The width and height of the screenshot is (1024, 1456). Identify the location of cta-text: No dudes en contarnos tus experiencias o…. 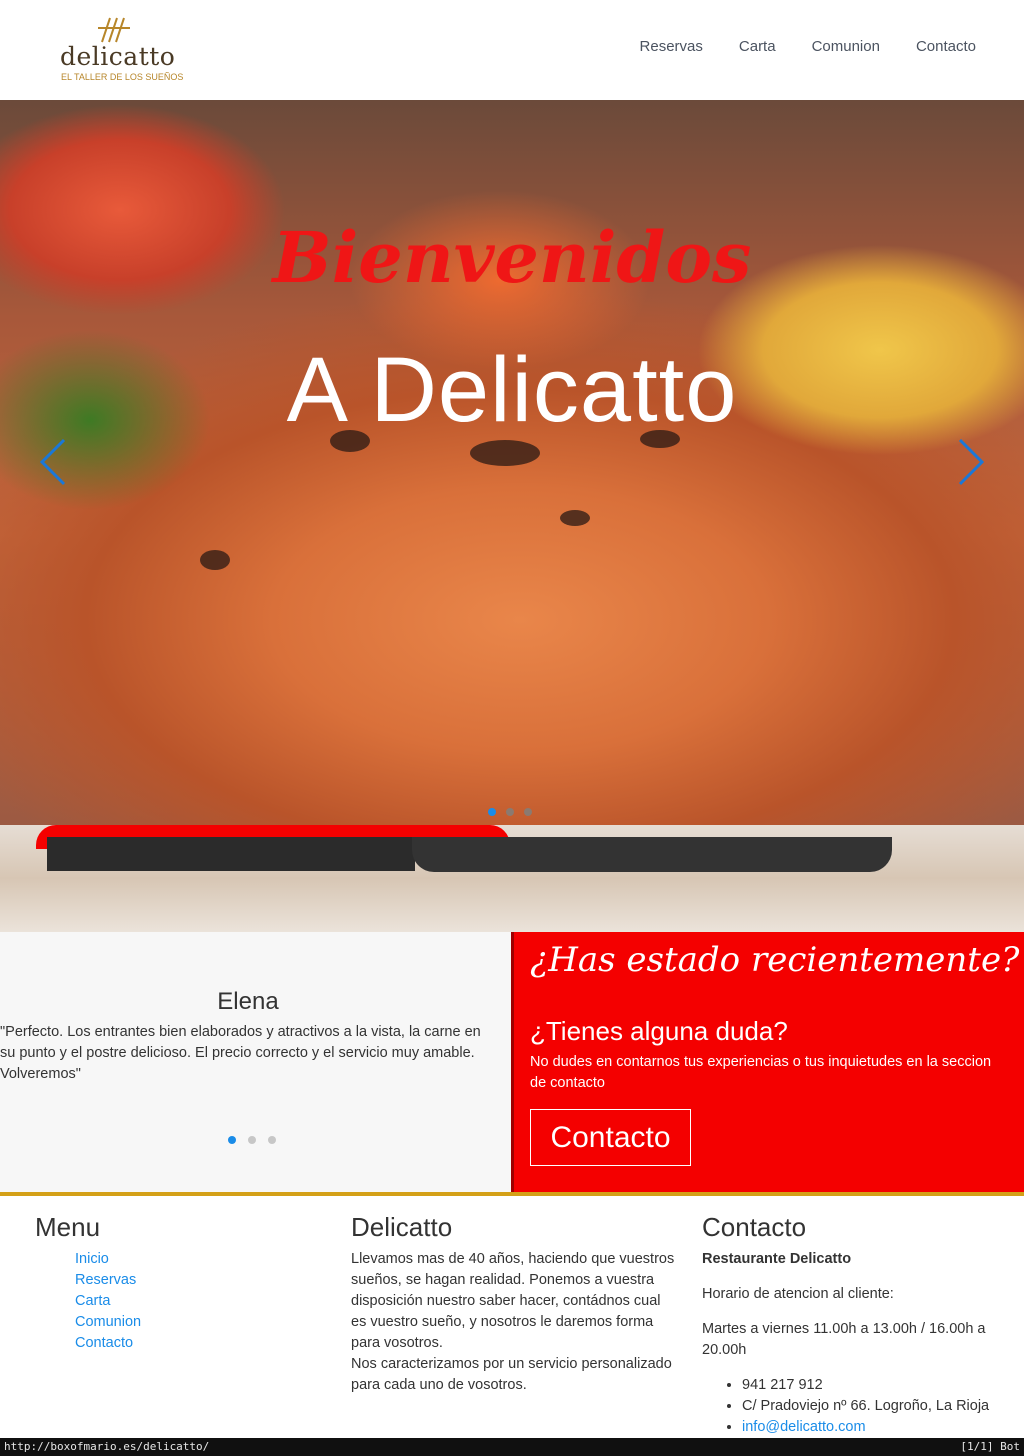
(761, 1072).